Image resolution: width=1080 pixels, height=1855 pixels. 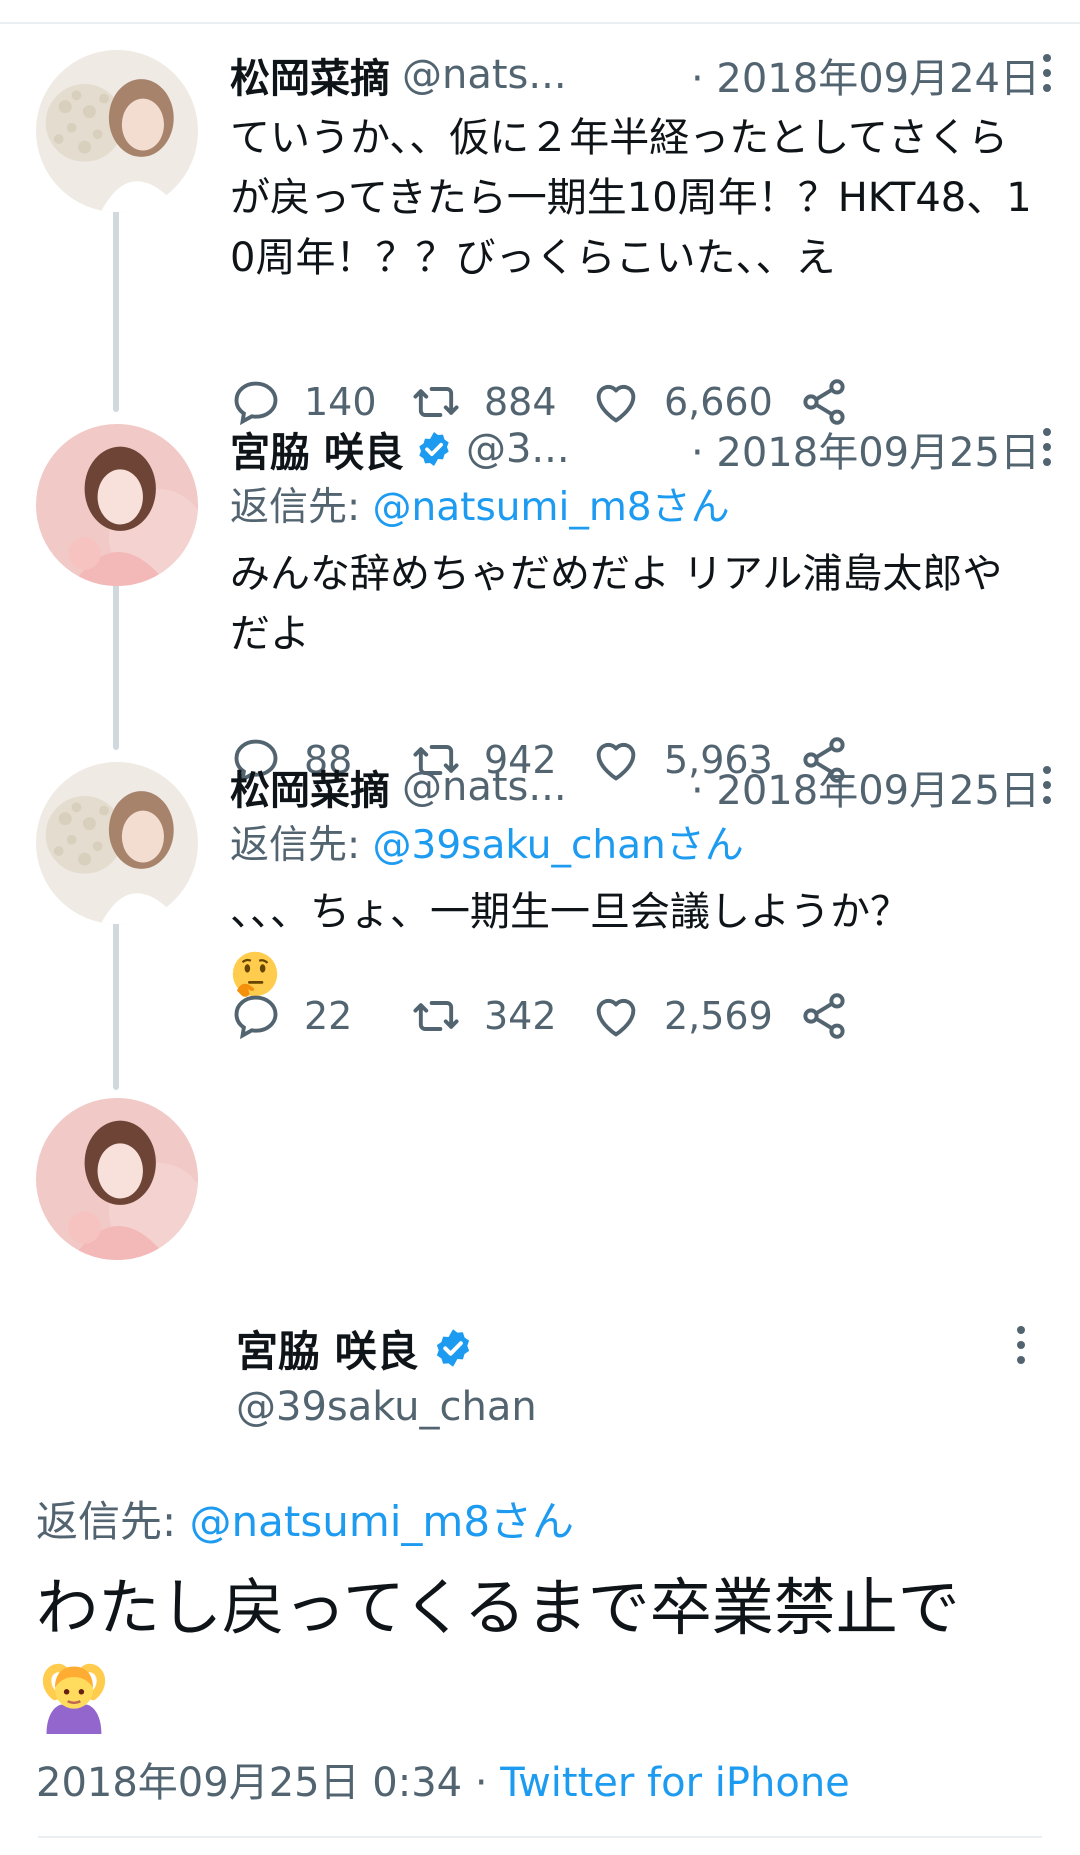 I want to click on tweet-text-block: 、、、ちょ、一期生一旦会議しようか？, so click(x=635, y=942).